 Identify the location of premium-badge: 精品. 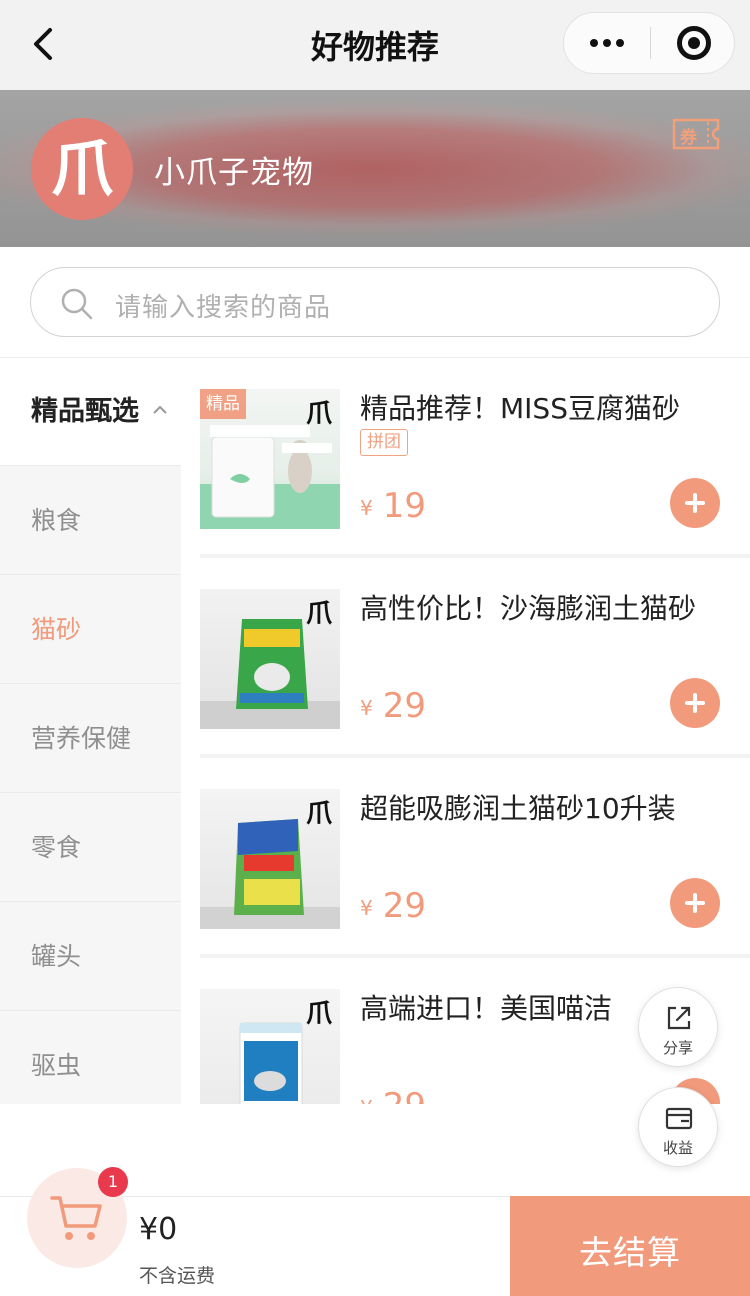
(223, 404).